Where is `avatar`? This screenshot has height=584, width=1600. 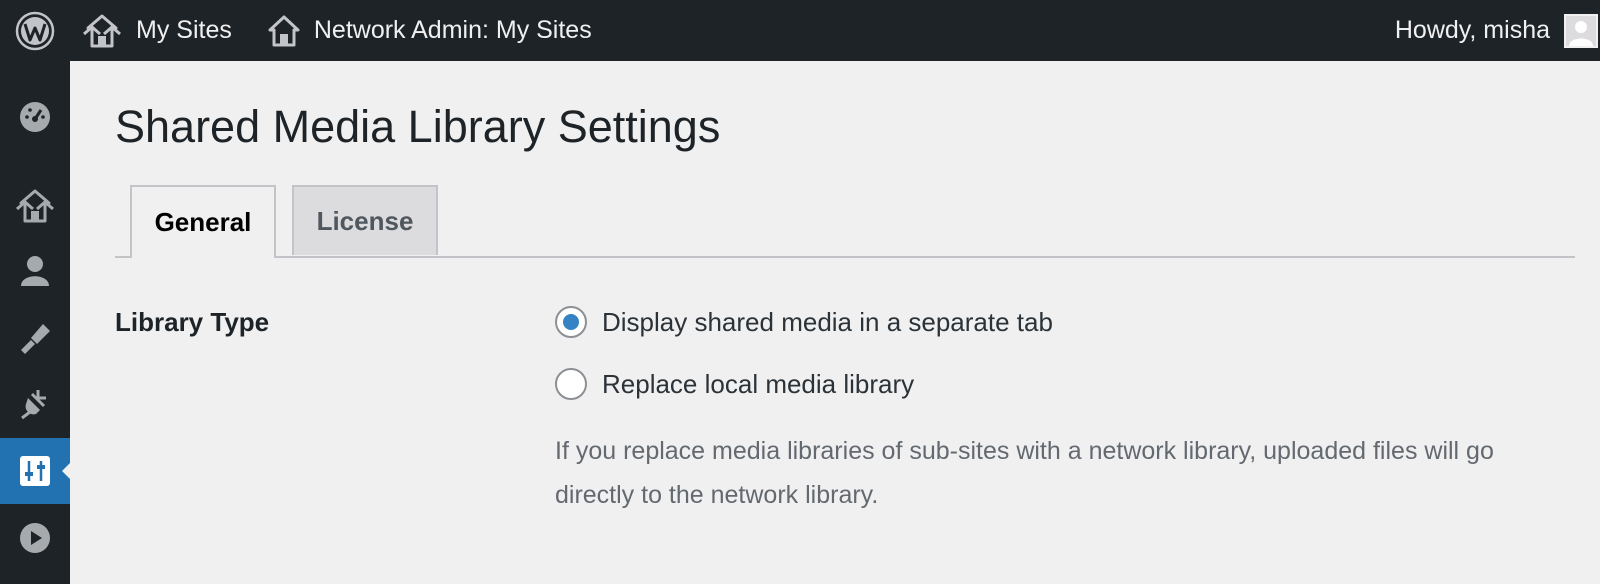 avatar is located at coordinates (1581, 30).